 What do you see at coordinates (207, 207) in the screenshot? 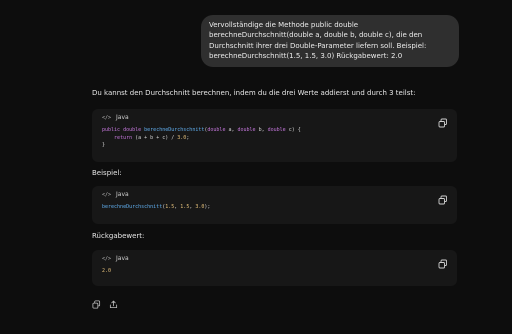
I see `code-token: );` at bounding box center [207, 207].